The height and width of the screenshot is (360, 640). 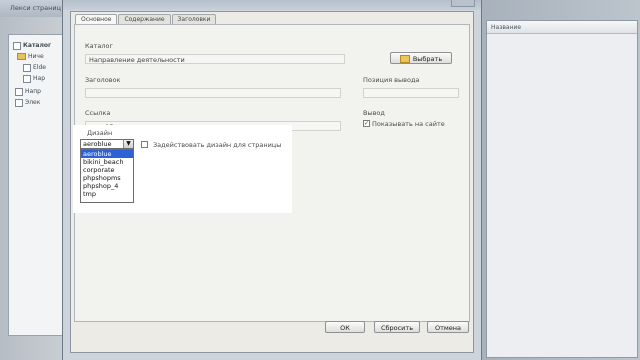 What do you see at coordinates (448, 327) in the screenshot?
I see `cancel-button: Отмена` at bounding box center [448, 327].